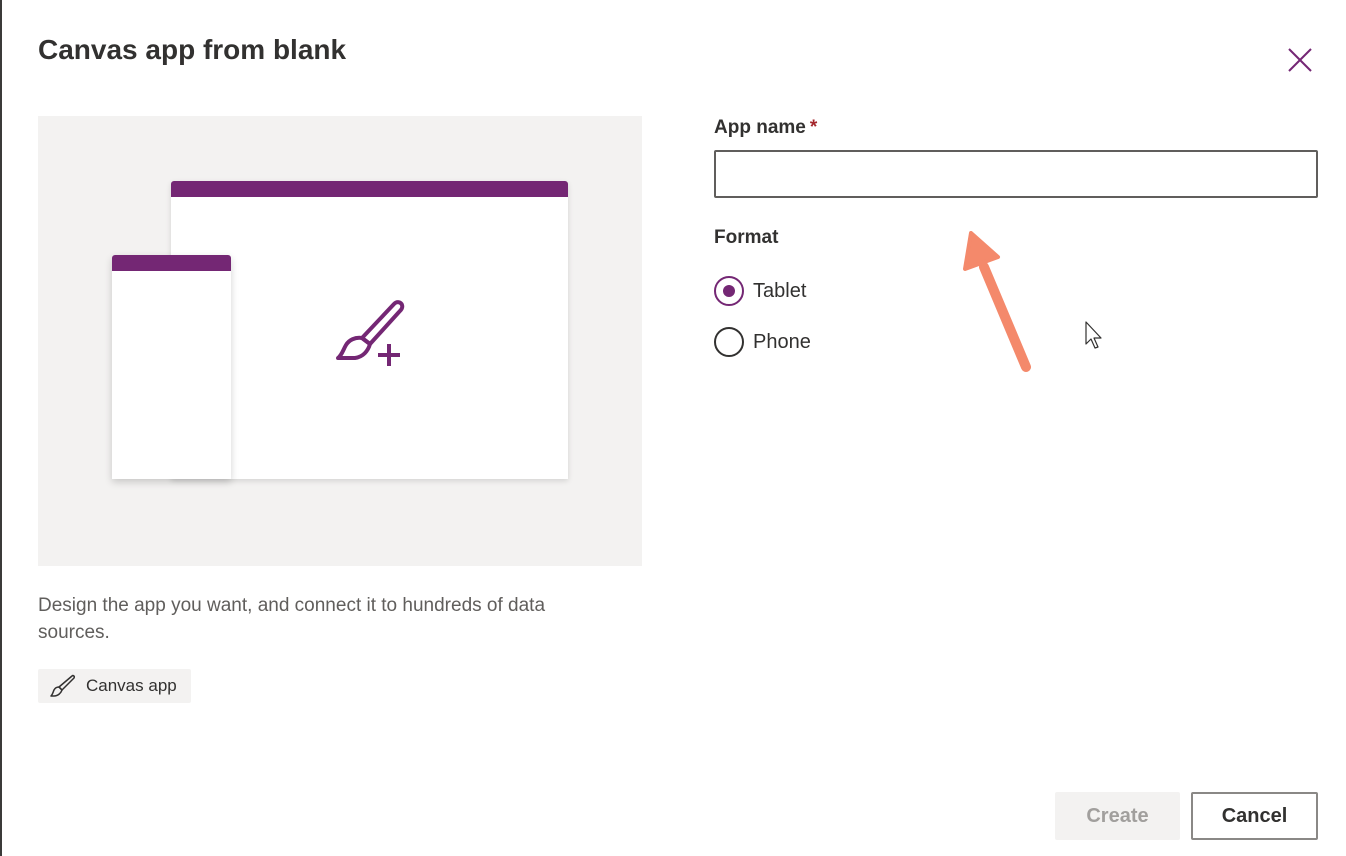  I want to click on format-option-tablet: Tablet, so click(760, 291).